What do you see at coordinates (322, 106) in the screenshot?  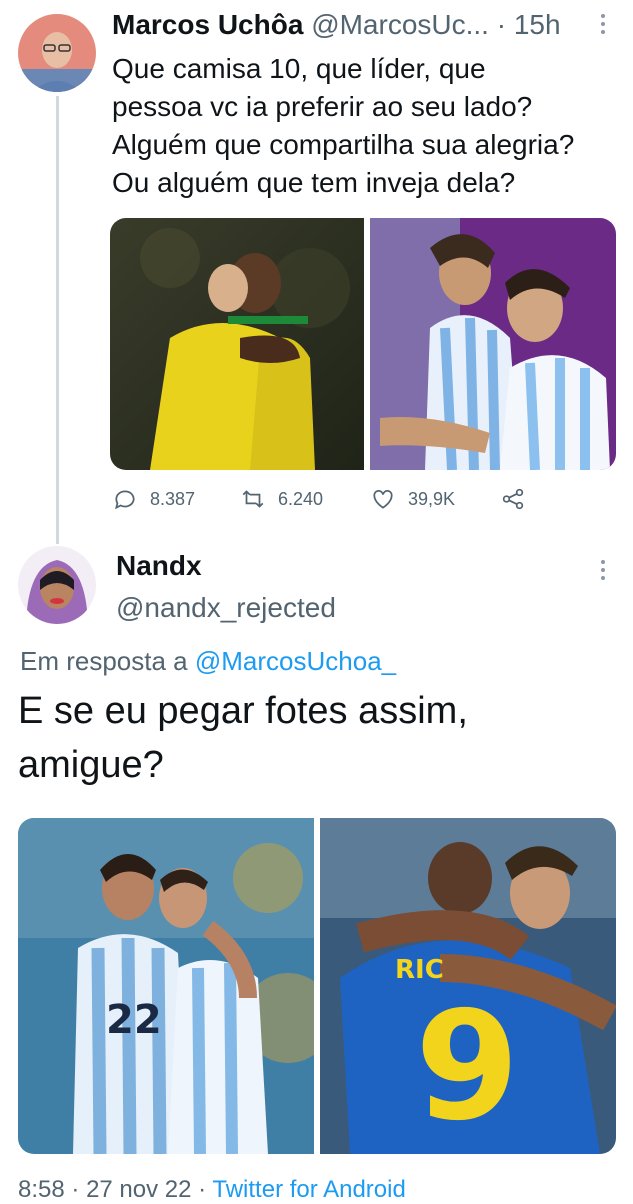 I see `tweet-text-line: pessoa vc ia preferir ao seu lado?` at bounding box center [322, 106].